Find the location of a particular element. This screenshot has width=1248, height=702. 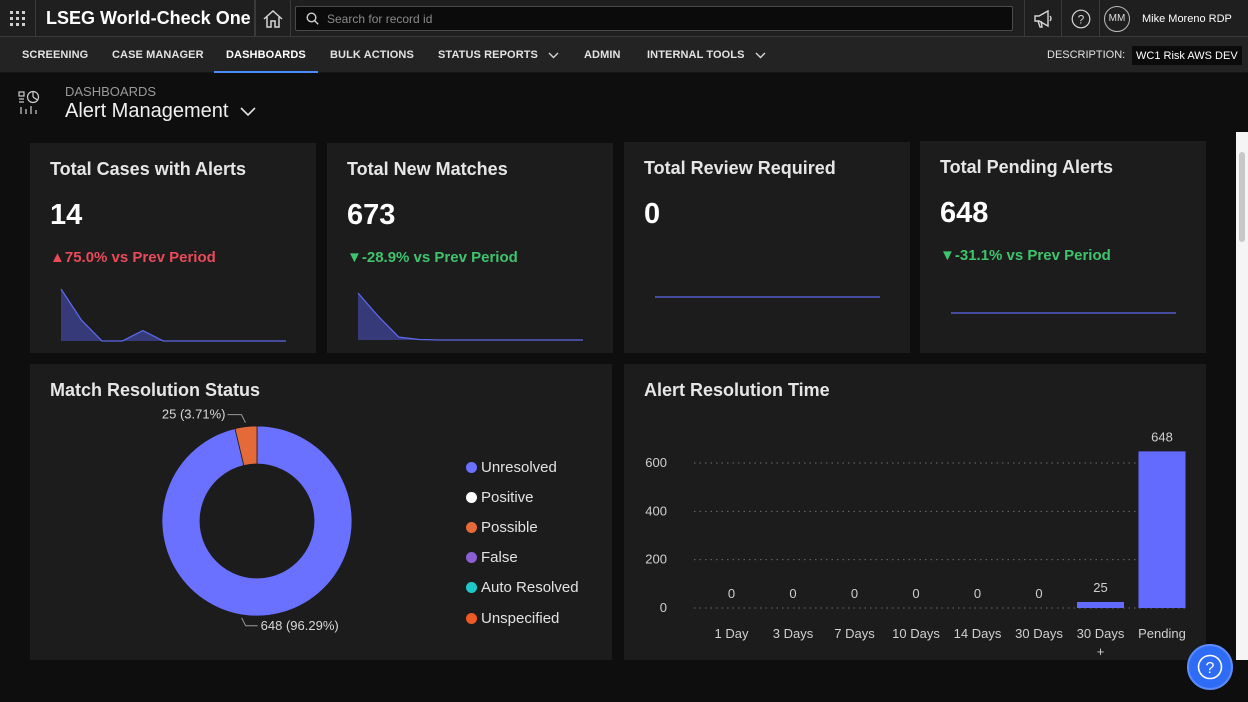

nav-internal-tools: INTERNAL TOOLS is located at coordinates (706, 55).